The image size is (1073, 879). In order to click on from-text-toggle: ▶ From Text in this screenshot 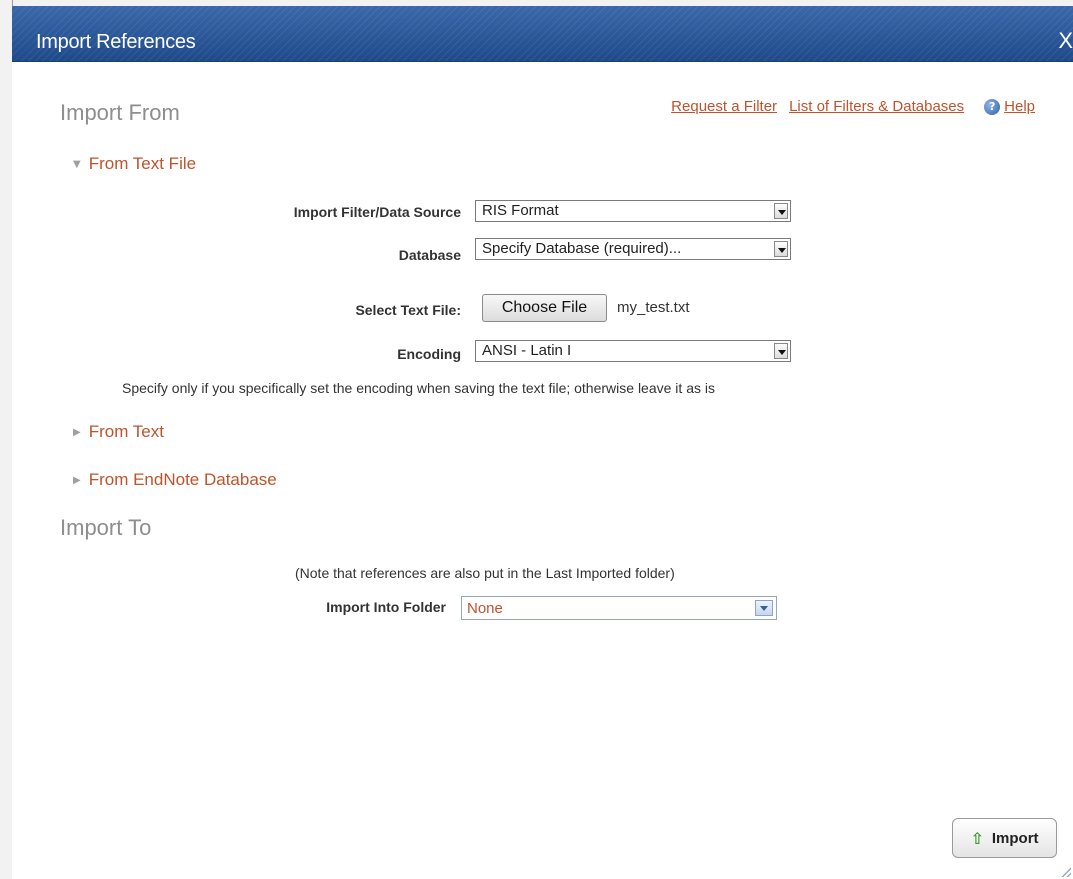, I will do `click(118, 432)`.